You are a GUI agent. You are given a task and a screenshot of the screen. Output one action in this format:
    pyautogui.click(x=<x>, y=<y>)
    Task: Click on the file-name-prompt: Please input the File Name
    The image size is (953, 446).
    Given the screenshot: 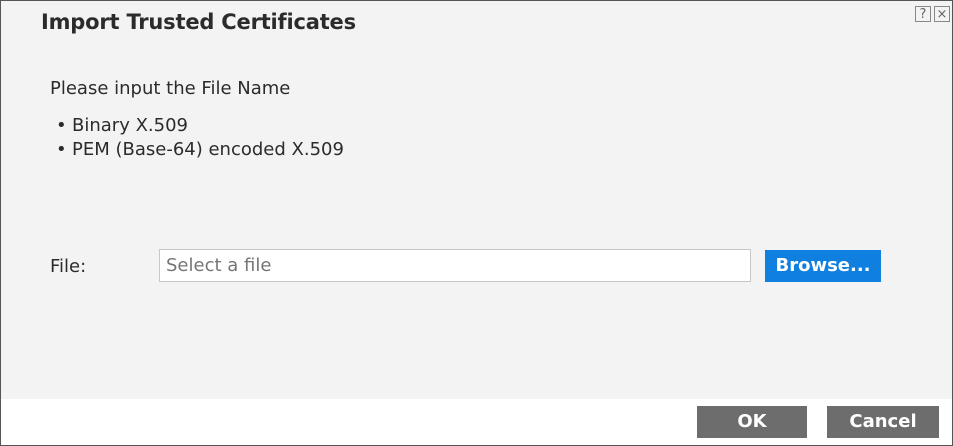 What is the action you would take?
    pyautogui.click(x=170, y=88)
    